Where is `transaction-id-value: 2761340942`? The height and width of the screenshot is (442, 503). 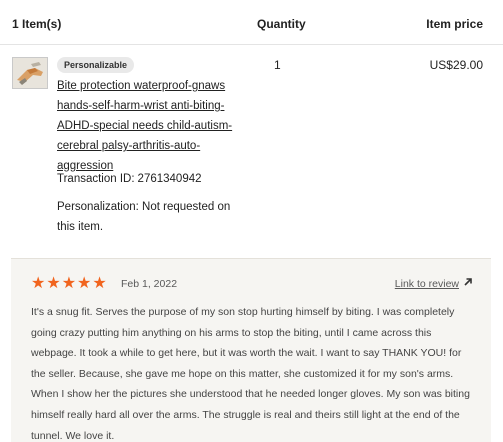 transaction-id-value: 2761340942 is located at coordinates (169, 179).